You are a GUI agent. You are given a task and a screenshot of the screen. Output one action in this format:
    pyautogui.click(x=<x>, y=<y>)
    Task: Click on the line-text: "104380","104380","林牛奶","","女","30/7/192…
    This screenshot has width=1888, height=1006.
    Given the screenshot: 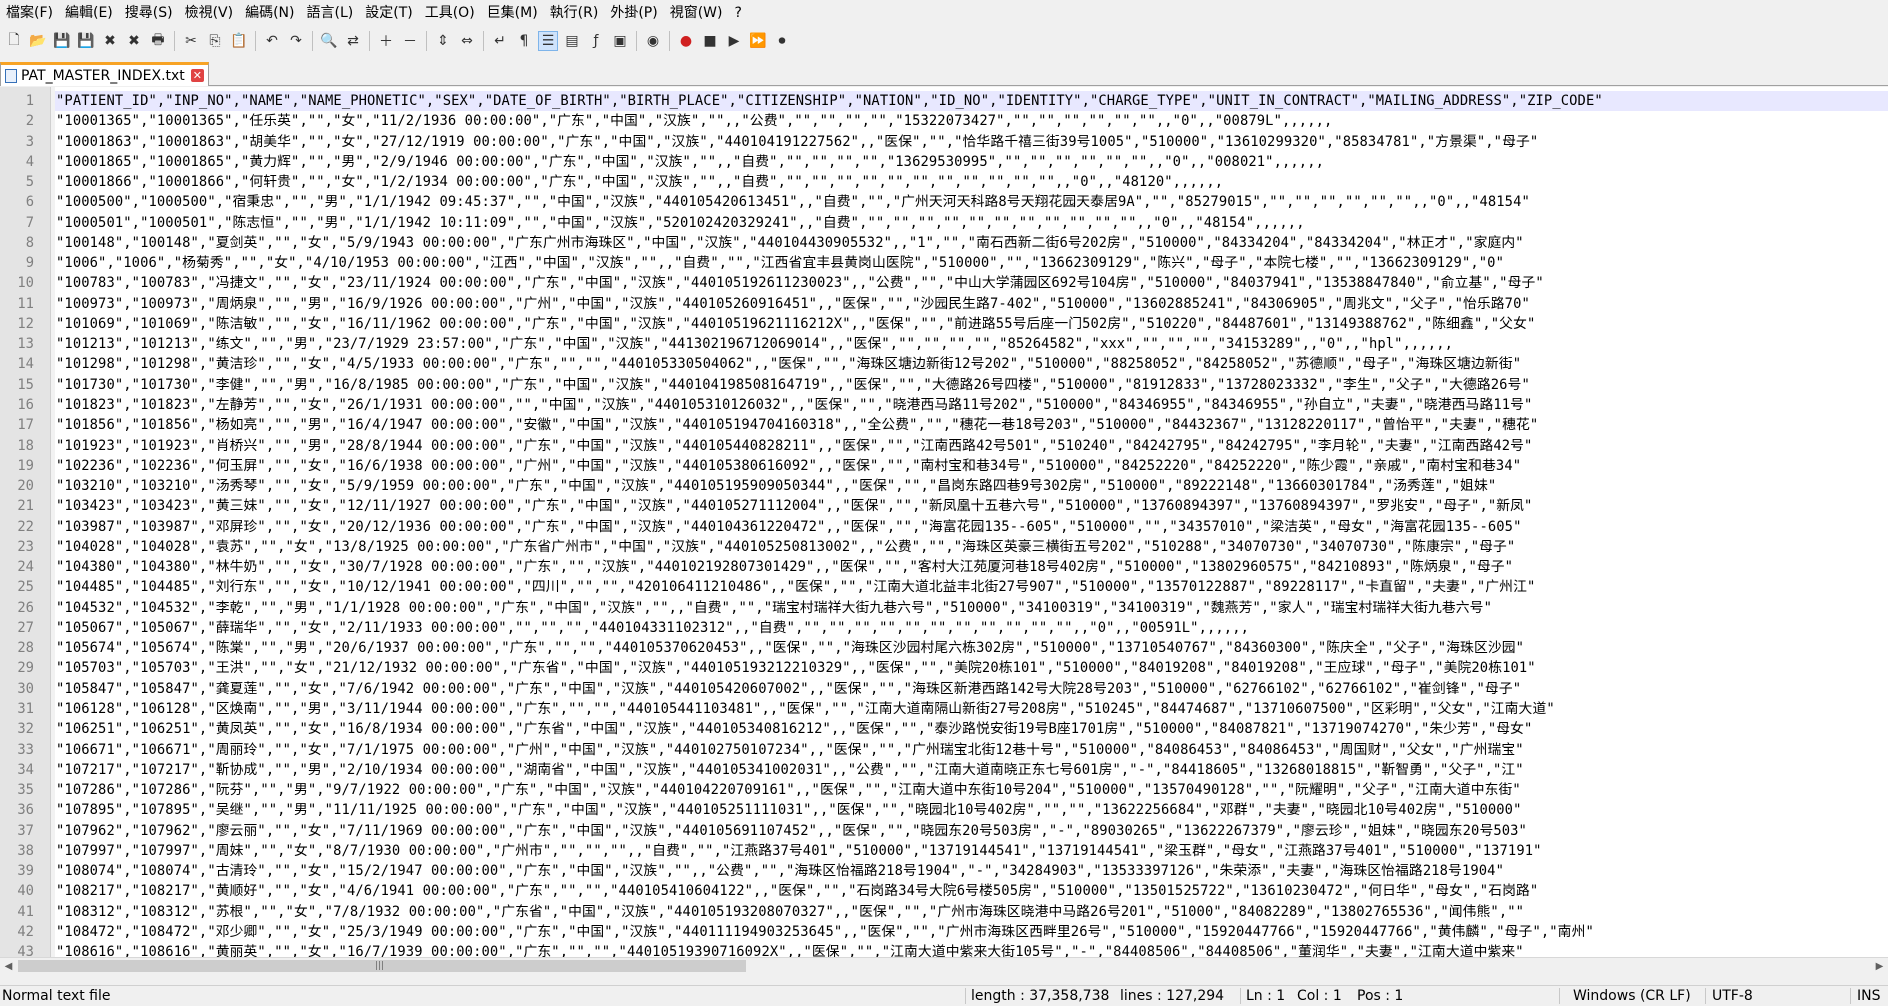 What is the action you would take?
    pyautogui.click(x=784, y=567)
    